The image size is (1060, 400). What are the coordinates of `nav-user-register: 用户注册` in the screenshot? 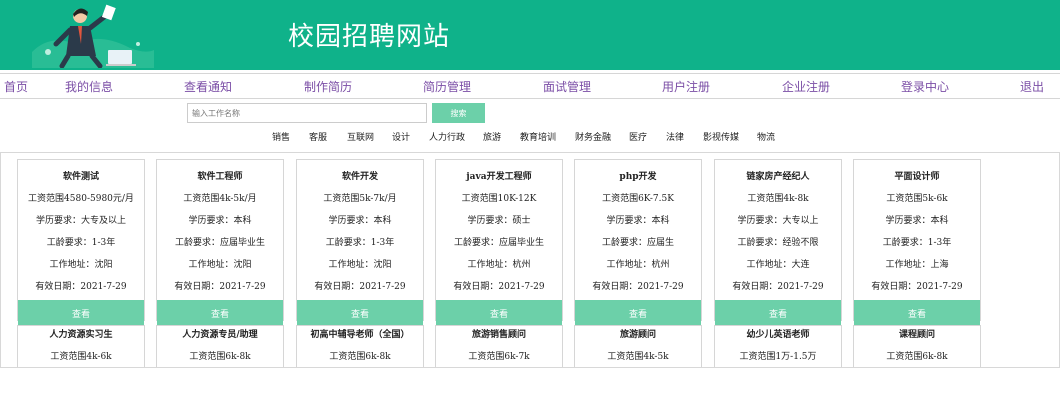 It's located at (686, 86).